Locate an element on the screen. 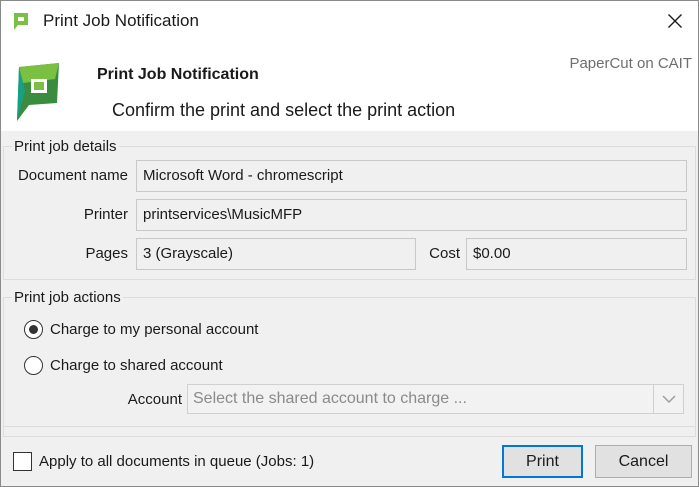  dropdown-arrow is located at coordinates (668, 399).